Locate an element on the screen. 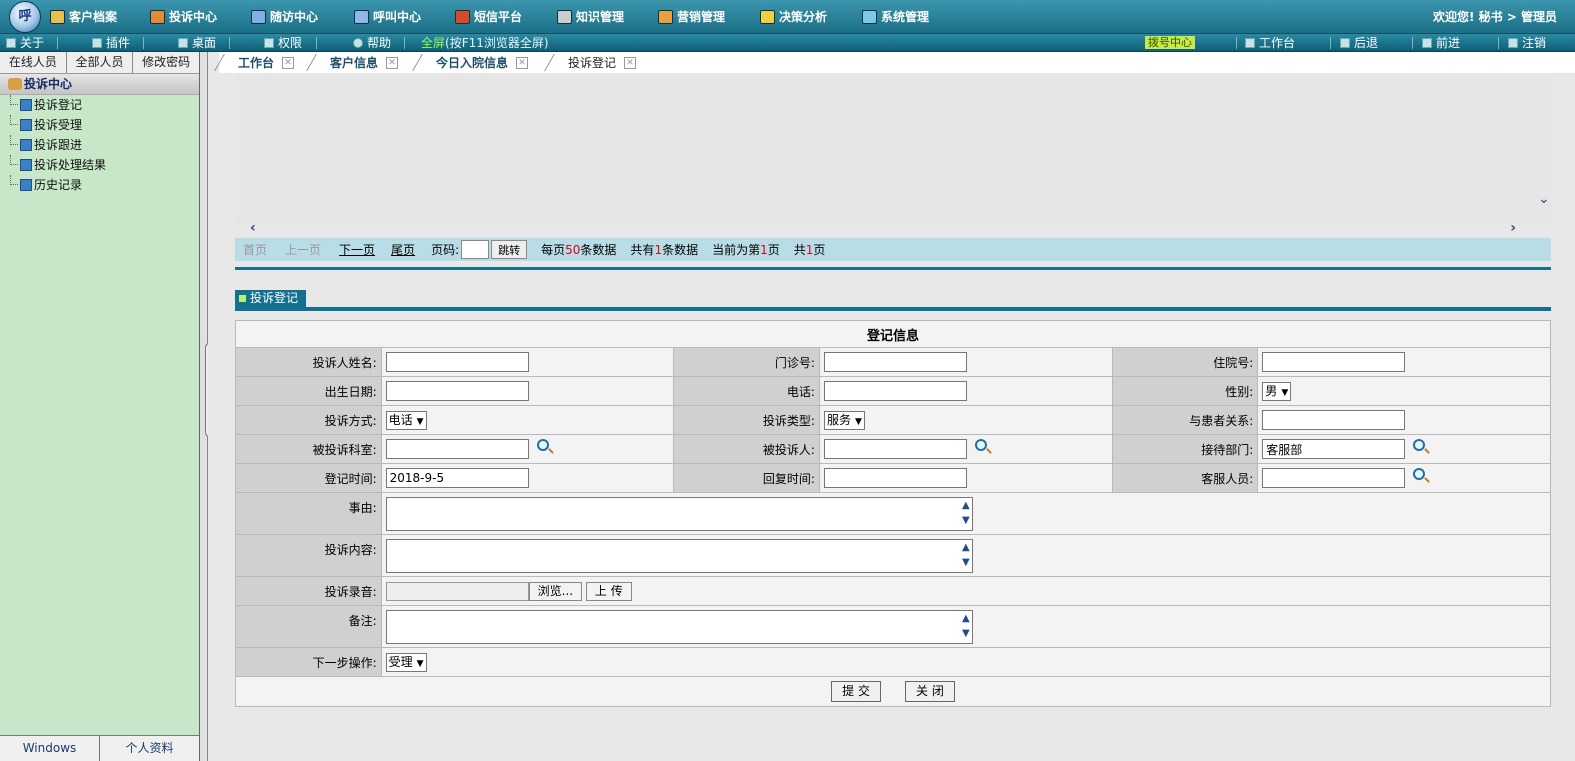  next-step-select: 受理 ▼ is located at coordinates (406, 662).